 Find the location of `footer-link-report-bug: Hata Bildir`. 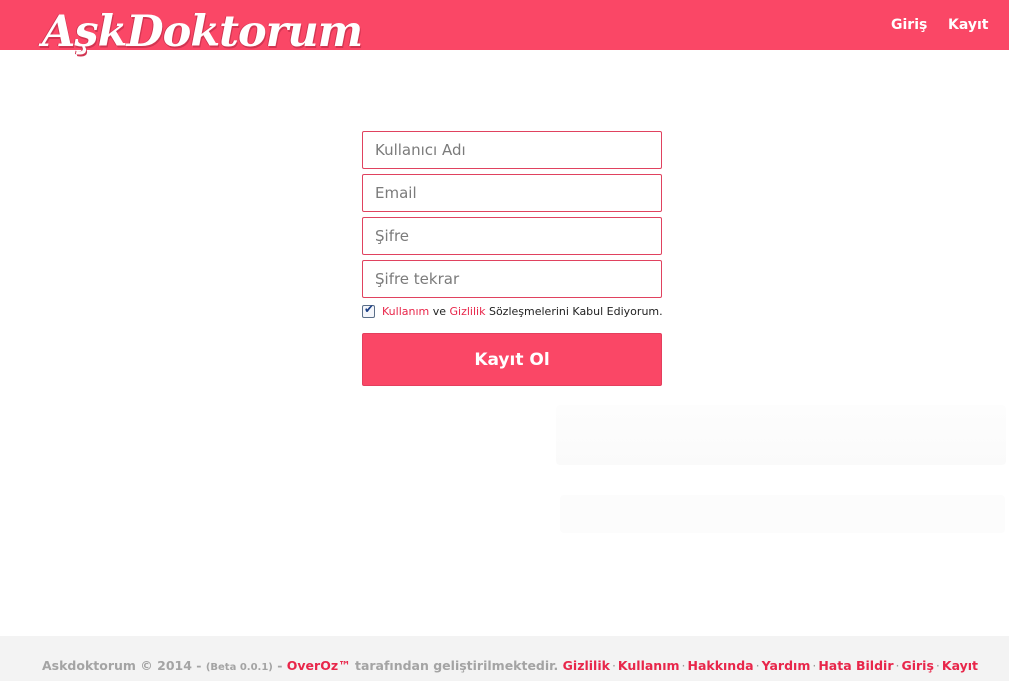

footer-link-report-bug: Hata Bildir is located at coordinates (855, 665).